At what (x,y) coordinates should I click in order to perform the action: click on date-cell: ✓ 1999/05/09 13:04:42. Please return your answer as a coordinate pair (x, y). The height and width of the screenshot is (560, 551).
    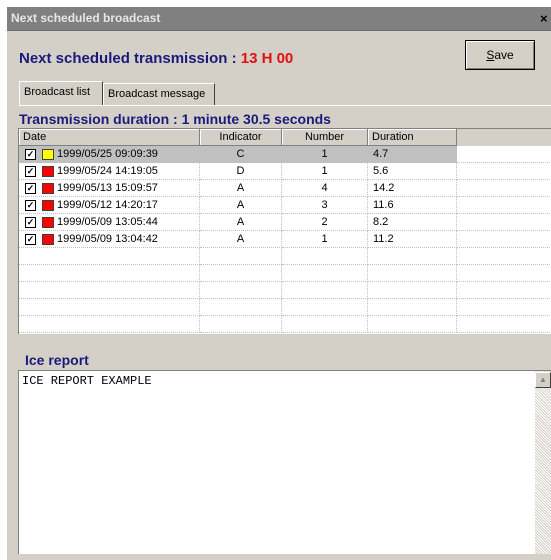
    Looking at the image, I should click on (109, 239).